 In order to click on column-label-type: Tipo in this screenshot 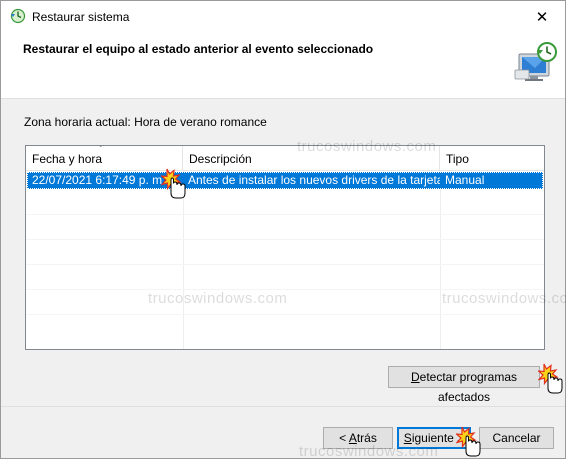, I will do `click(457, 159)`.